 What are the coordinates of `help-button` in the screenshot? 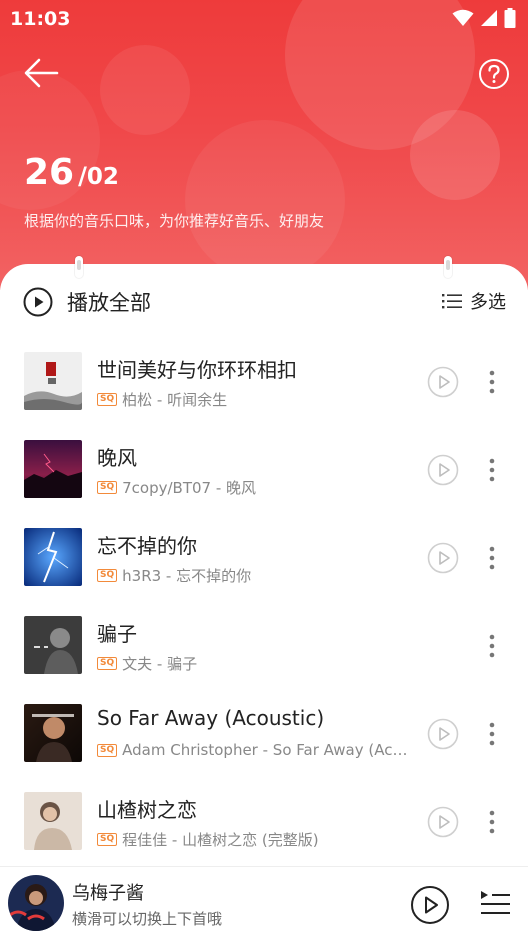 It's located at (494, 74).